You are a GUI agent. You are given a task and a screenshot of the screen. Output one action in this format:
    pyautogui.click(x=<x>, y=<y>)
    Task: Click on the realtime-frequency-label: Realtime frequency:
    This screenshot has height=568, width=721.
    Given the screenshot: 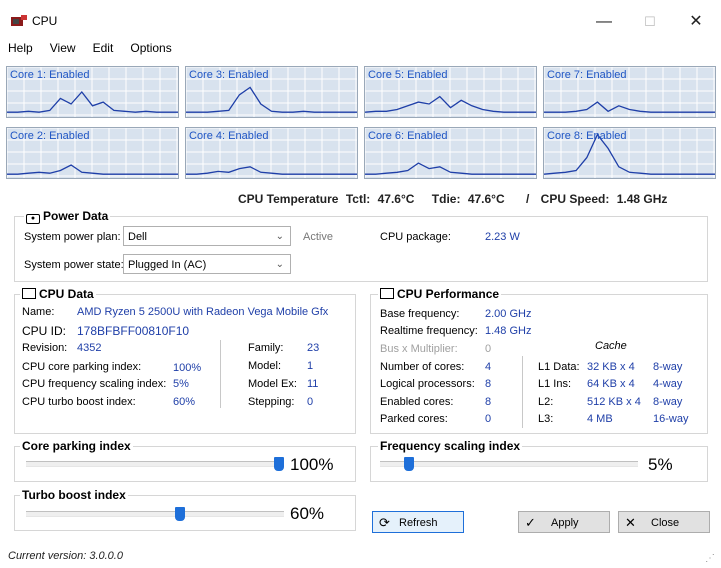 What is the action you would take?
    pyautogui.click(x=429, y=331)
    